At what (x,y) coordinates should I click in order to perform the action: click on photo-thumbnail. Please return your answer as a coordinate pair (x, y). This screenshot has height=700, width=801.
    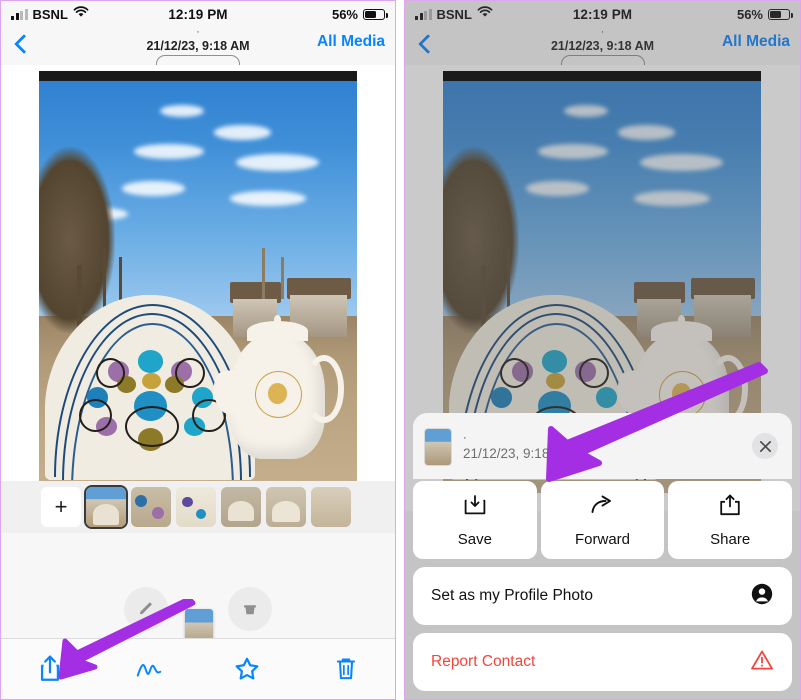
    Looking at the image, I should click on (438, 447).